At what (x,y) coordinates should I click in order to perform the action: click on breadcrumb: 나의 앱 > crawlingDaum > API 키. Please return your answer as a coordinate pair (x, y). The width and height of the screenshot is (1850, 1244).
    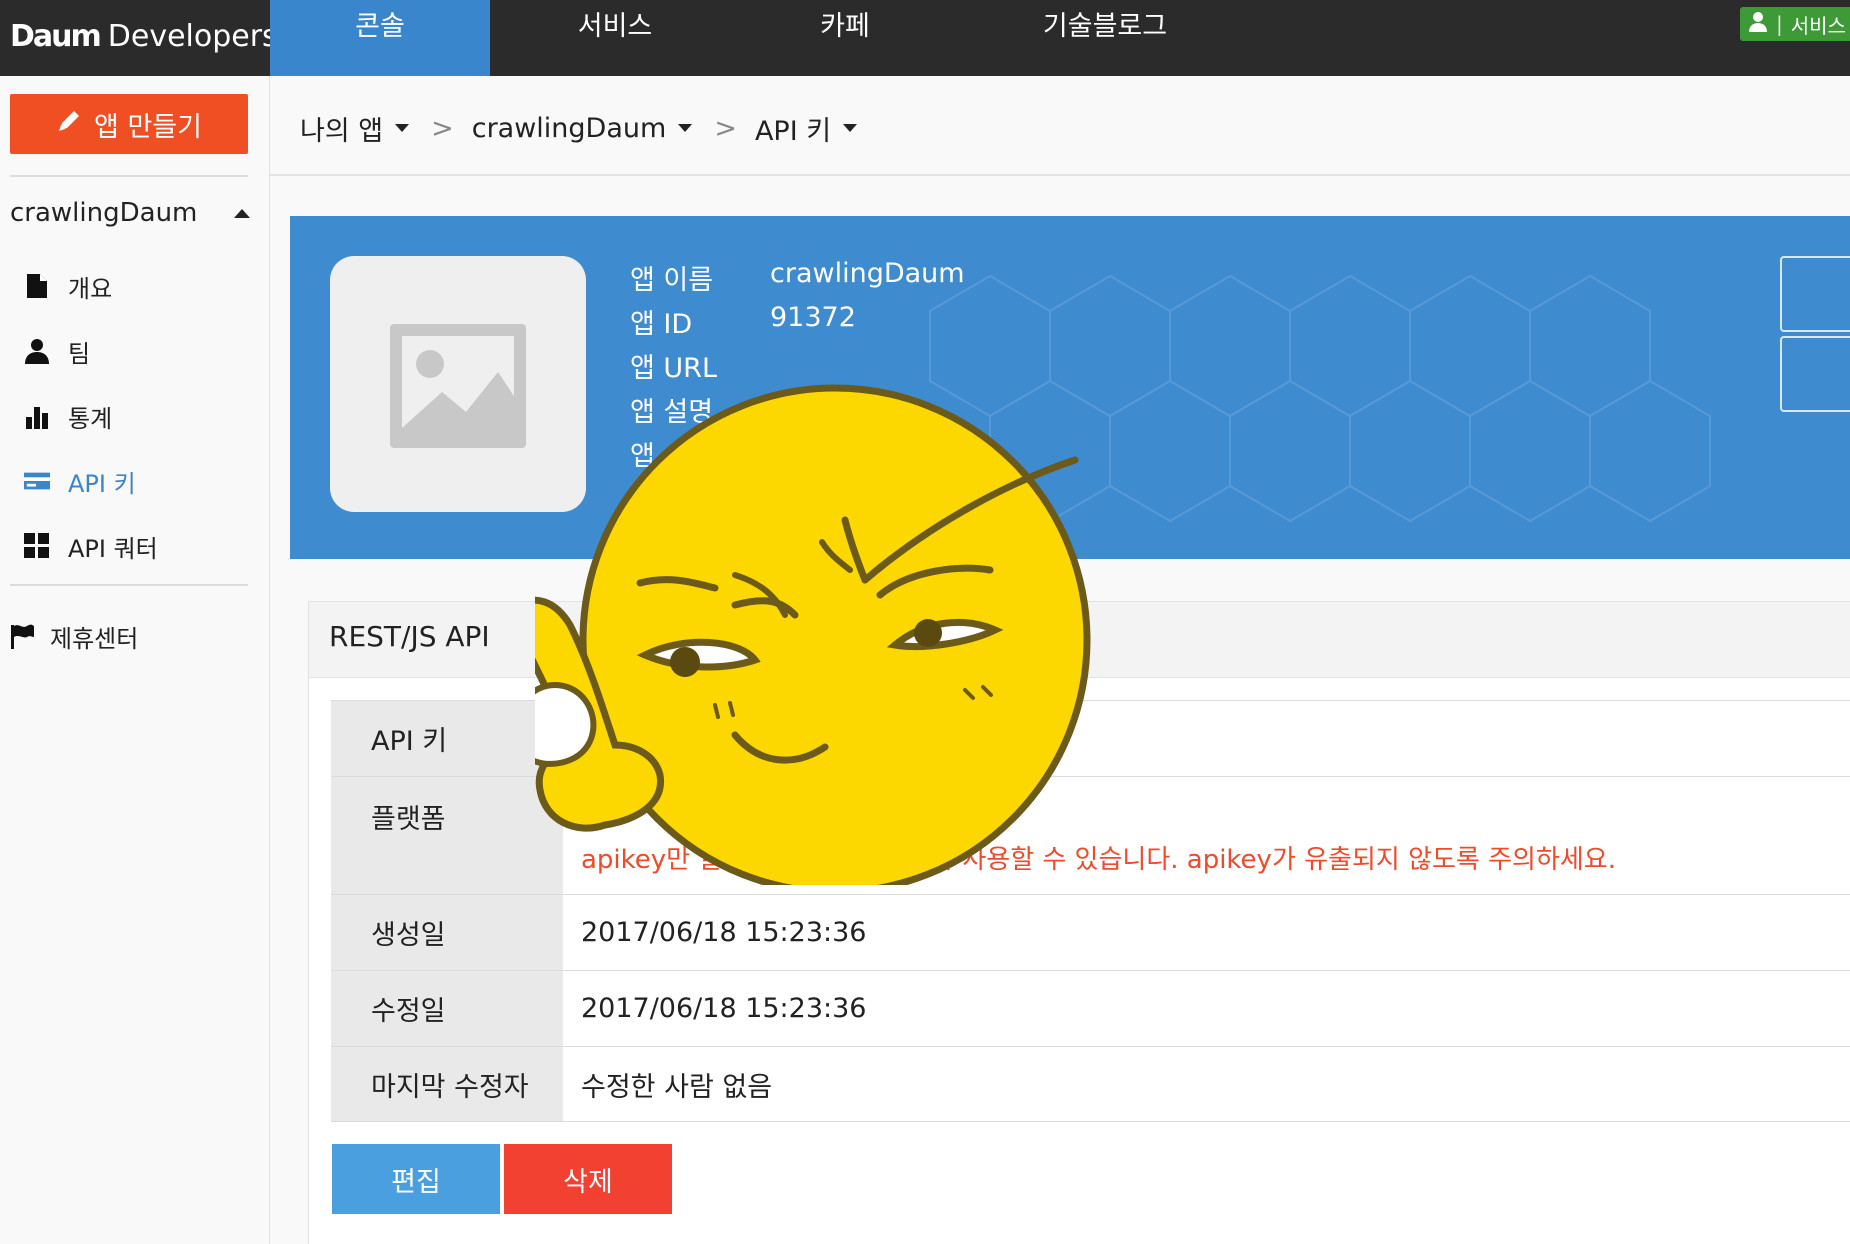
    Looking at the image, I should click on (579, 128).